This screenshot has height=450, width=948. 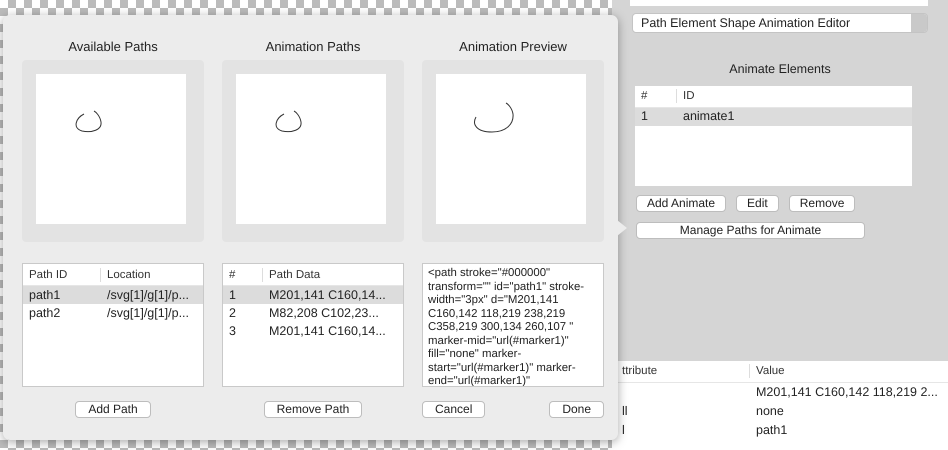 What do you see at coordinates (513, 325) in the screenshot?
I see `source-text-area: <path stroke="#000000" transform="" id="path1" stroke-width="3px" d="M201,141 C160,142 118,219 238,219 C358,219 300,134 260,107 " marker-mid="url(#marker1)" fill="none" marker-start="url(#marker1)" marker-end="url(#marker1)"` at bounding box center [513, 325].